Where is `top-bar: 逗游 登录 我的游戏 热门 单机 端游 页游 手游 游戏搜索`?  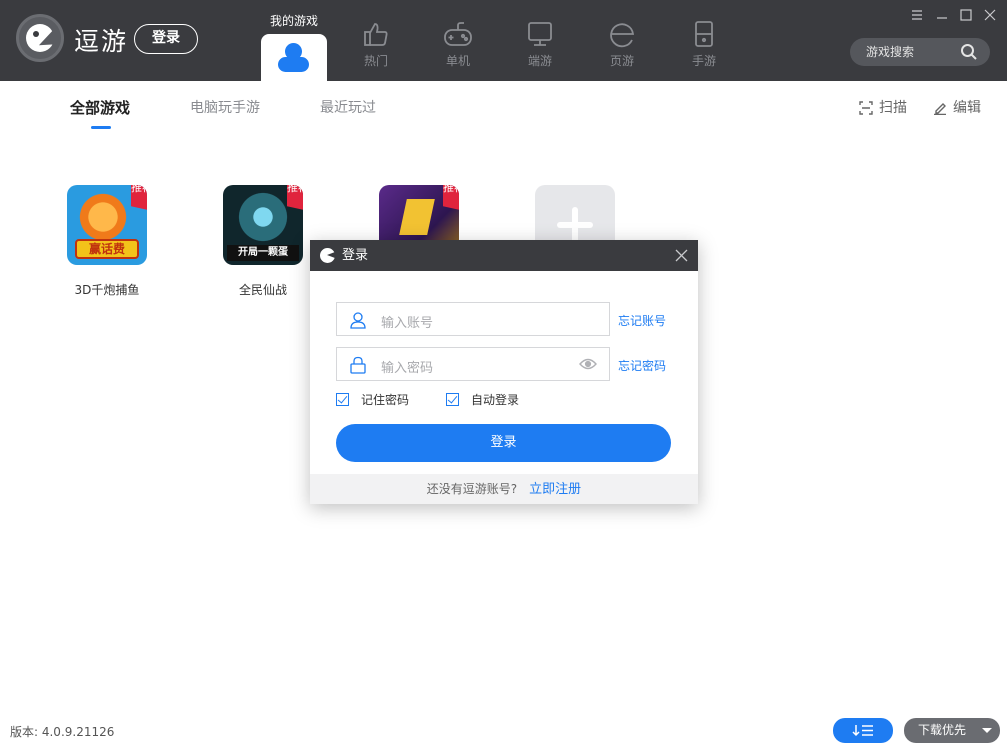
top-bar: 逗游 登录 我的游戏 热门 单机 端游 页游 手游 游戏搜索 is located at coordinates (503, 40).